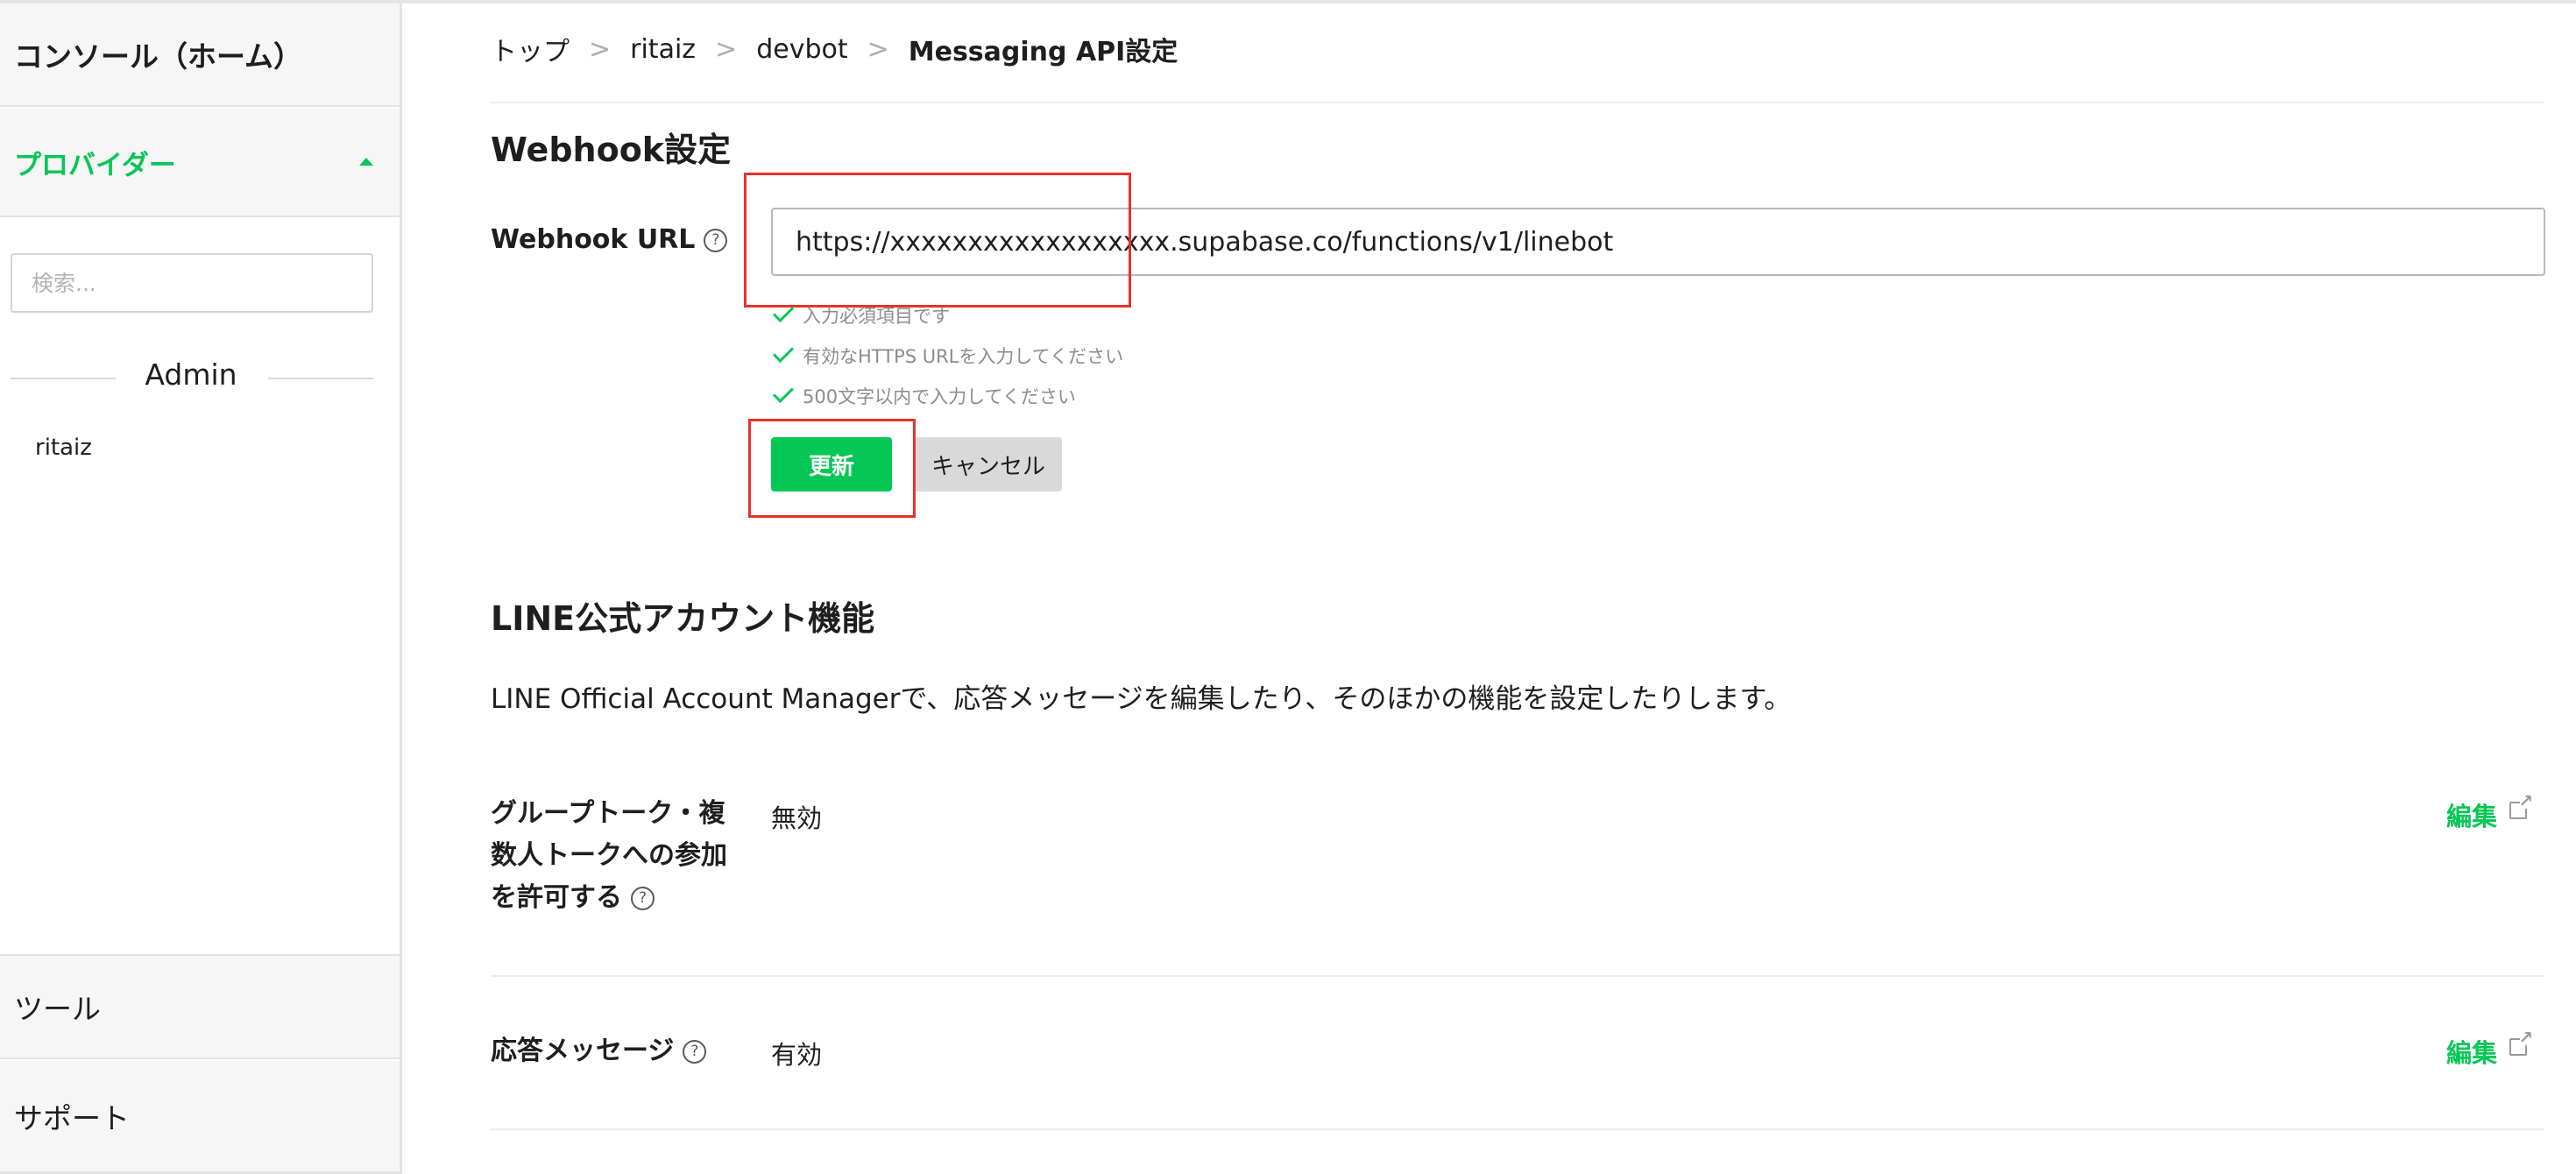  Describe the element at coordinates (583, 1051) in the screenshot. I see `field-label-text: 応答メッセージ` at that location.